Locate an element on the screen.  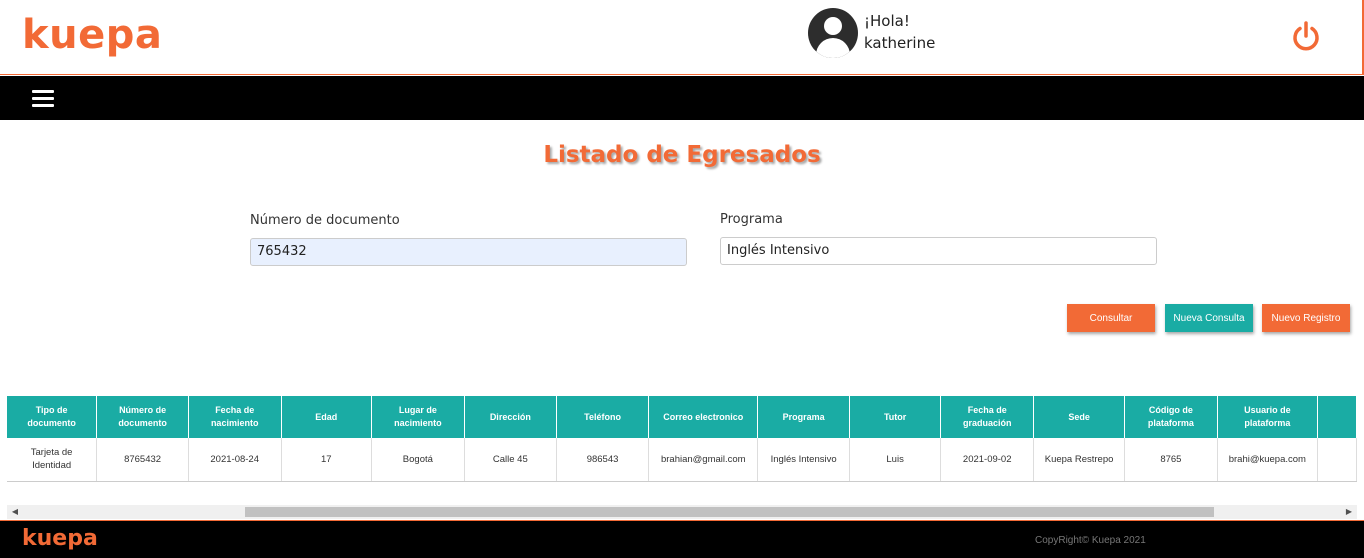
nueva-consulta-button: Nueva Consulta is located at coordinates (1209, 318).